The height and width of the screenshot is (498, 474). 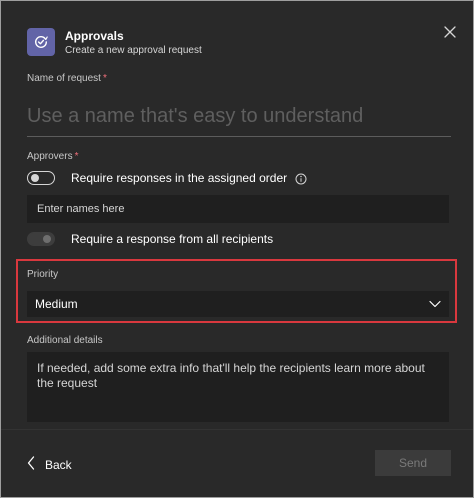 What do you see at coordinates (242, 43) in the screenshot?
I see `dialog-header: Approvals Create a new approval request` at bounding box center [242, 43].